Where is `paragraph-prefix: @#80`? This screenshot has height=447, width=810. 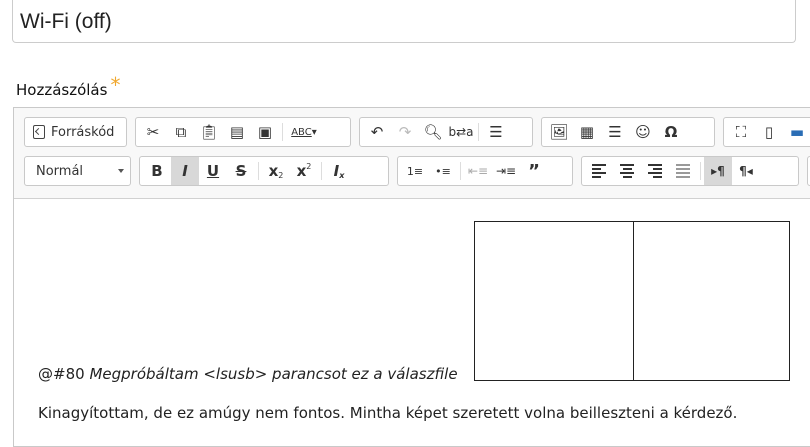 paragraph-prefix: @#80 is located at coordinates (64, 374).